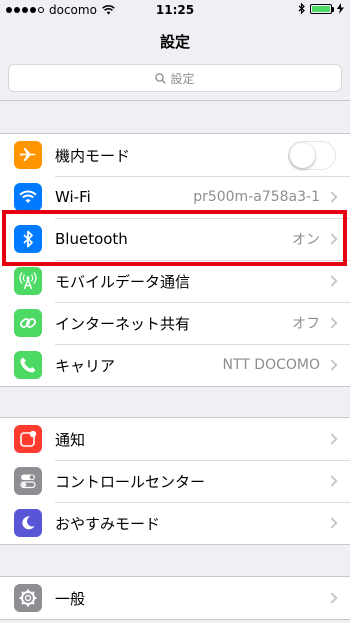 Image resolution: width=350 pixels, height=623 pixels. I want to click on settings-row-control-center: コントロールセンター, so click(175, 481).